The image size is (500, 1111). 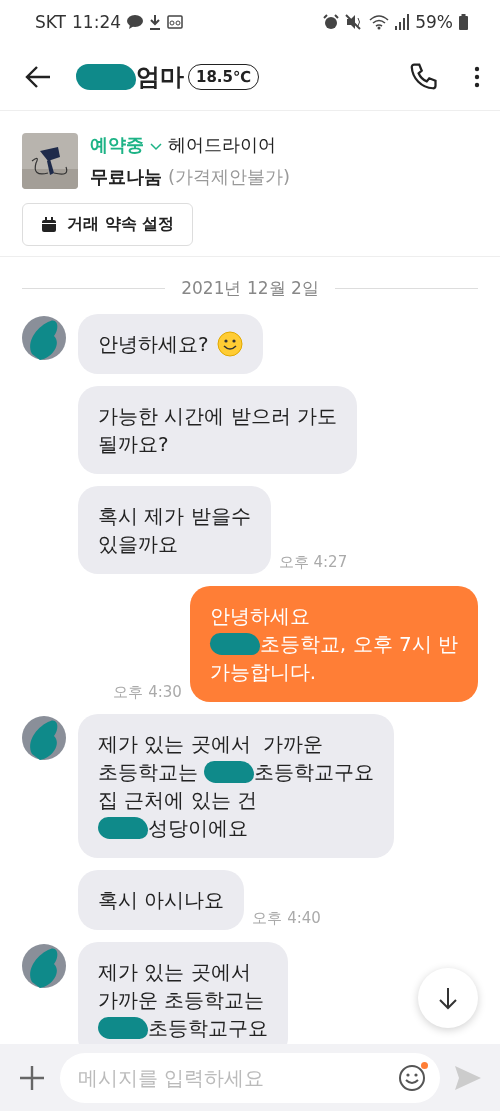 I want to click on message-text: 성당이에요, so click(x=198, y=828).